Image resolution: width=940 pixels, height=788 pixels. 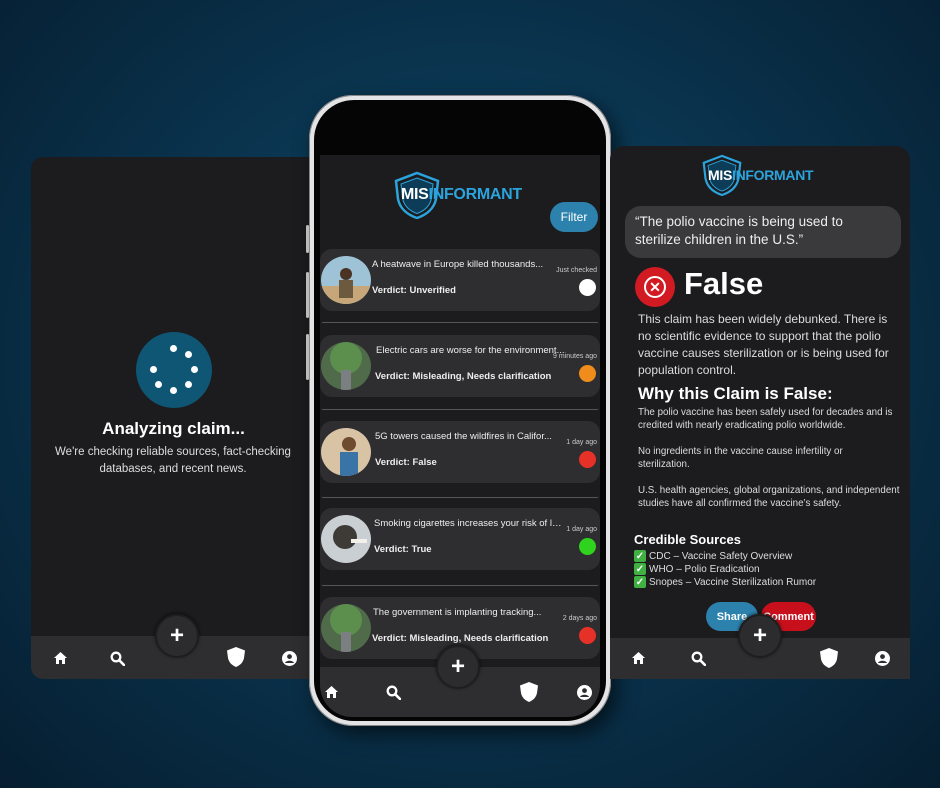 What do you see at coordinates (735, 393) in the screenshot?
I see `why-heading: Why this Claim is False:` at bounding box center [735, 393].